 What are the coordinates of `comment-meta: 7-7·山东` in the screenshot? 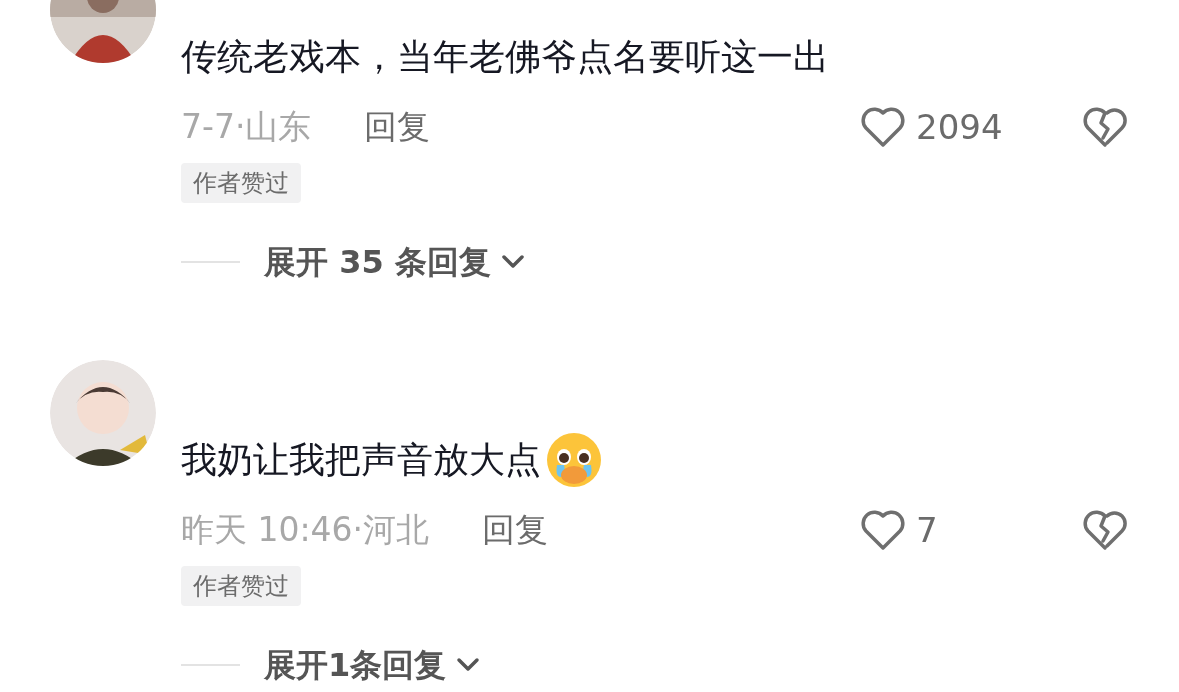 It's located at (246, 127).